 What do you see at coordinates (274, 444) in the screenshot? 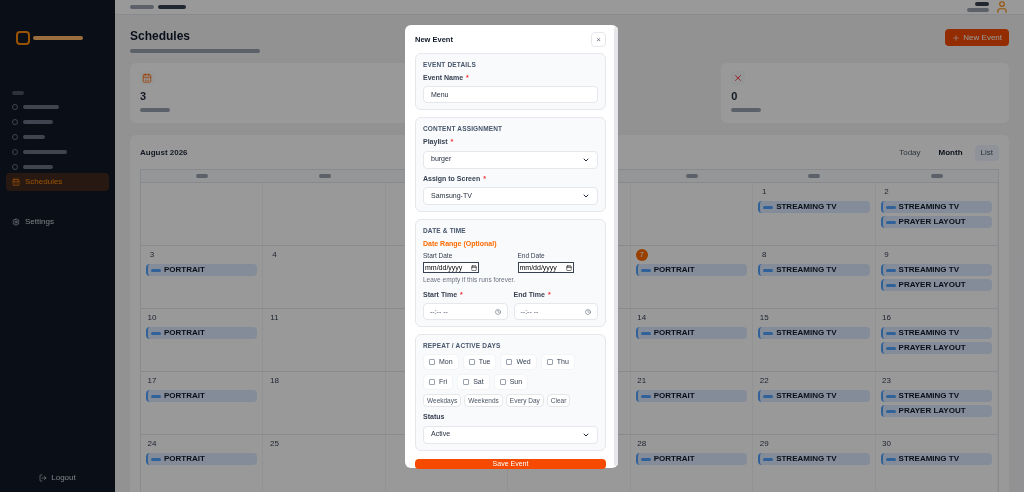
I see `day-number: 25` at bounding box center [274, 444].